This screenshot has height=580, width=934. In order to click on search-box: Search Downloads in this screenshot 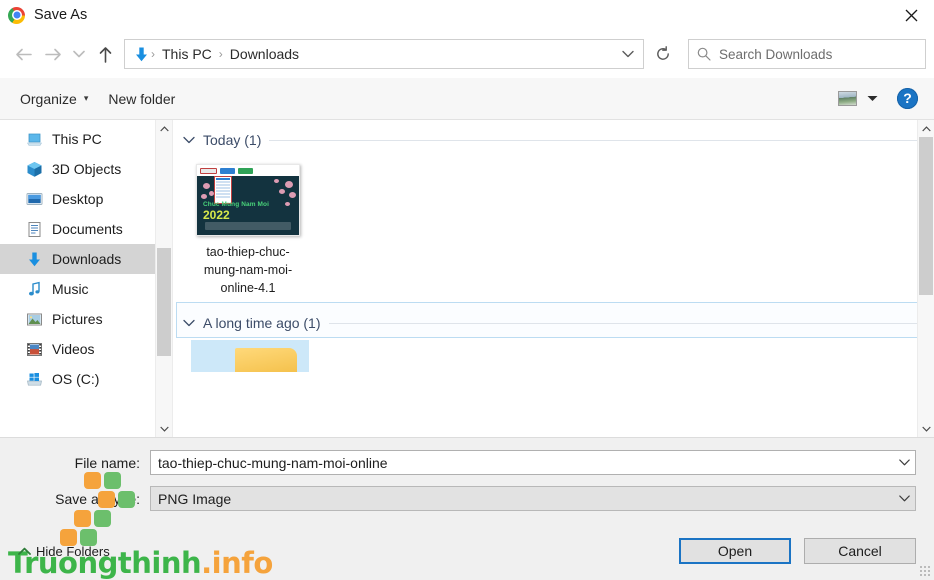, I will do `click(807, 54)`.